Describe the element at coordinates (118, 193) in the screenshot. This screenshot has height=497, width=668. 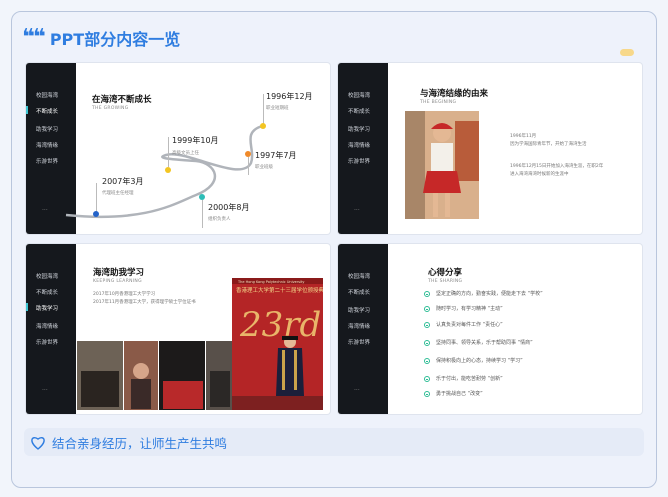
I see `timeline-caption: 代理班主任经理` at that location.